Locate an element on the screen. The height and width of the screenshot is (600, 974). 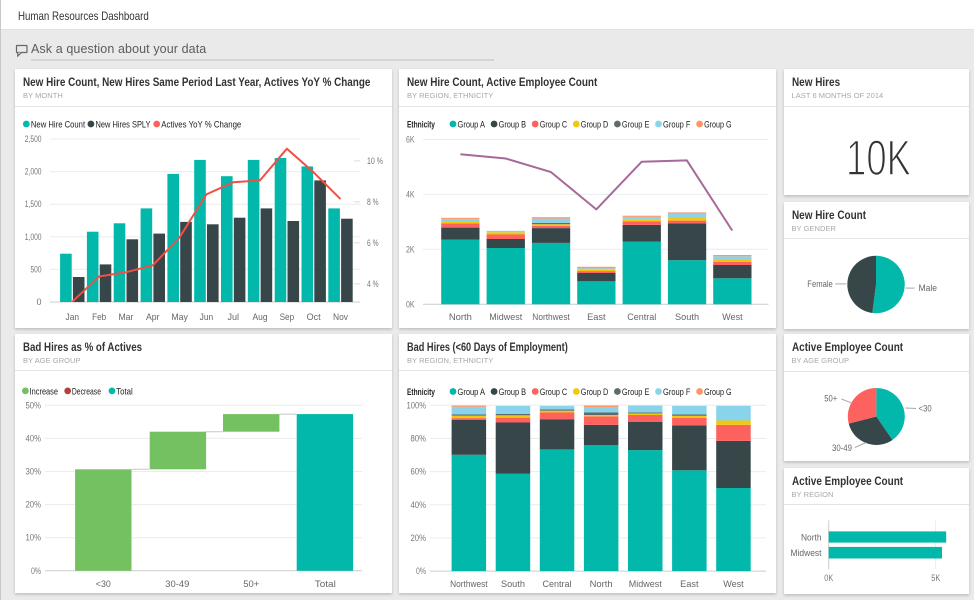
svg-text: New Hire Count is located at coordinates (58, 125).